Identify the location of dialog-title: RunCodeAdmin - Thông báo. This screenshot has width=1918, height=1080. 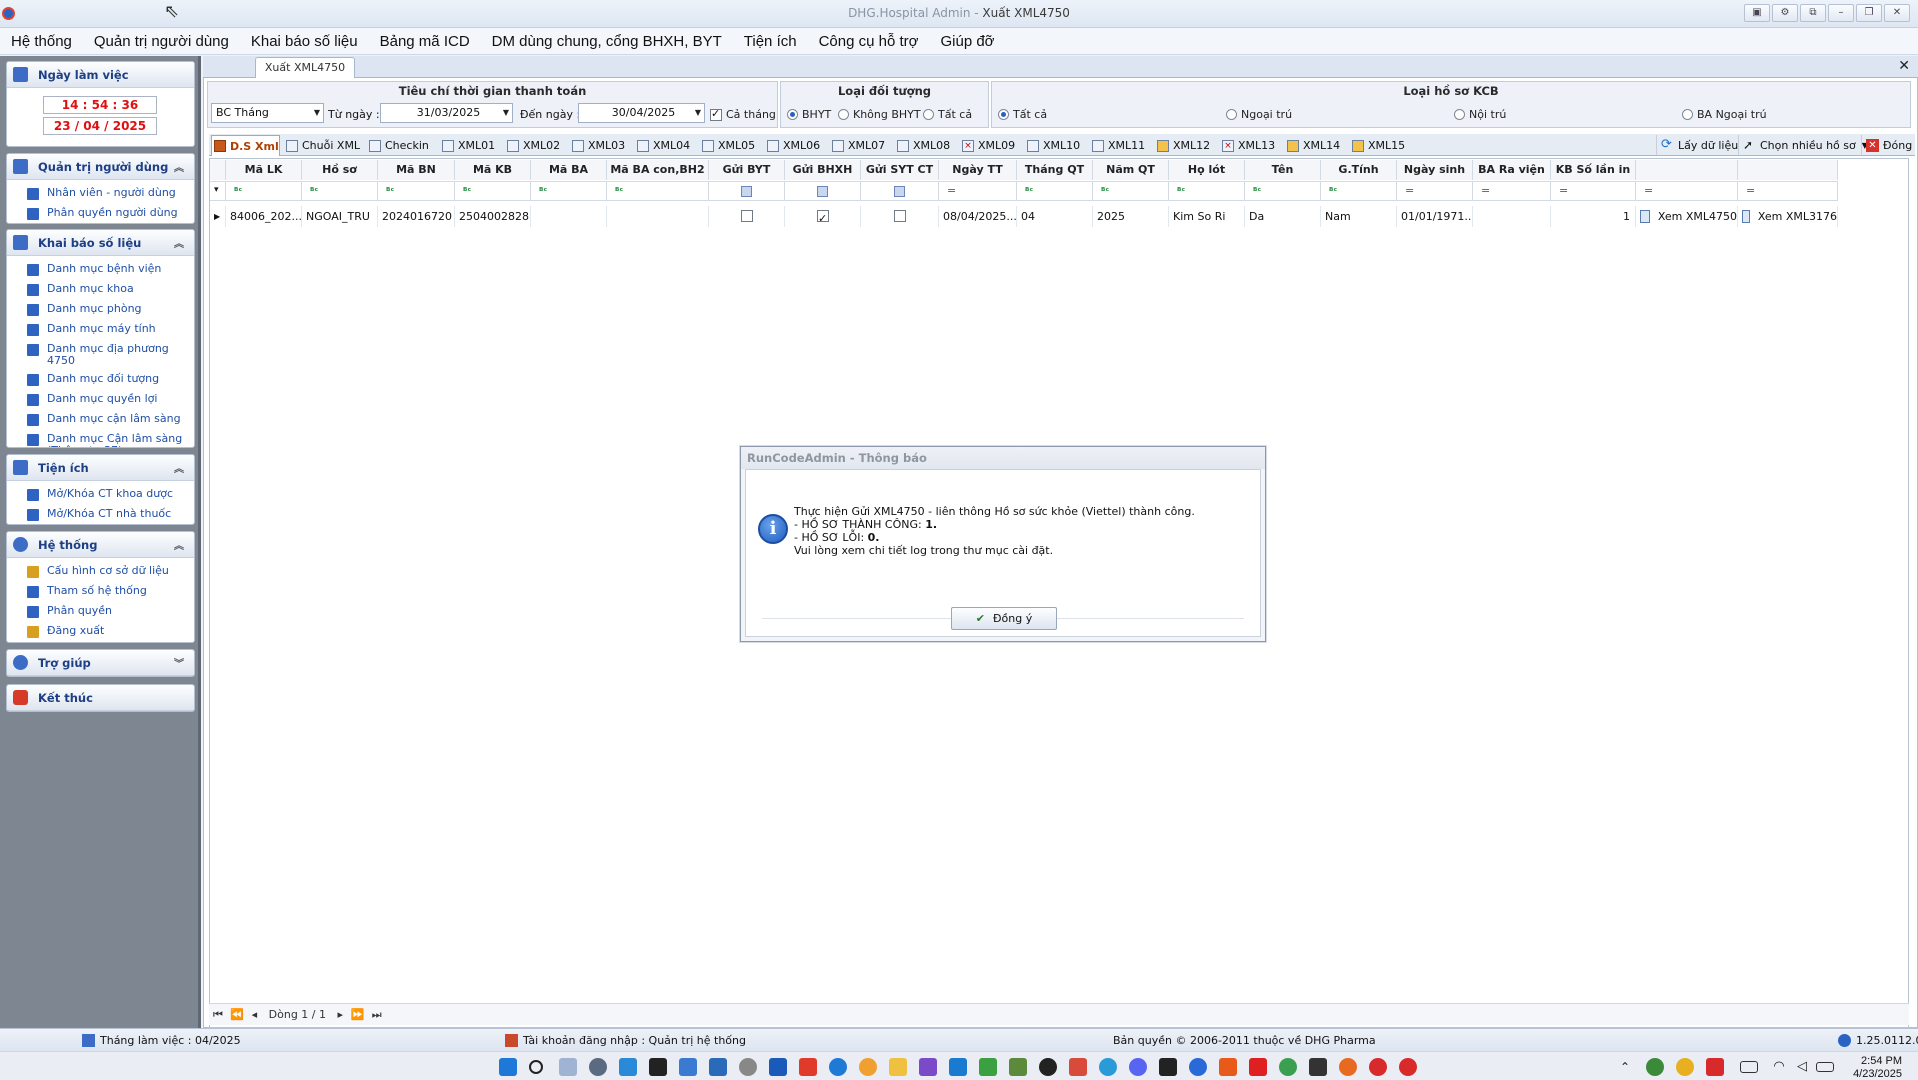
(1003, 458).